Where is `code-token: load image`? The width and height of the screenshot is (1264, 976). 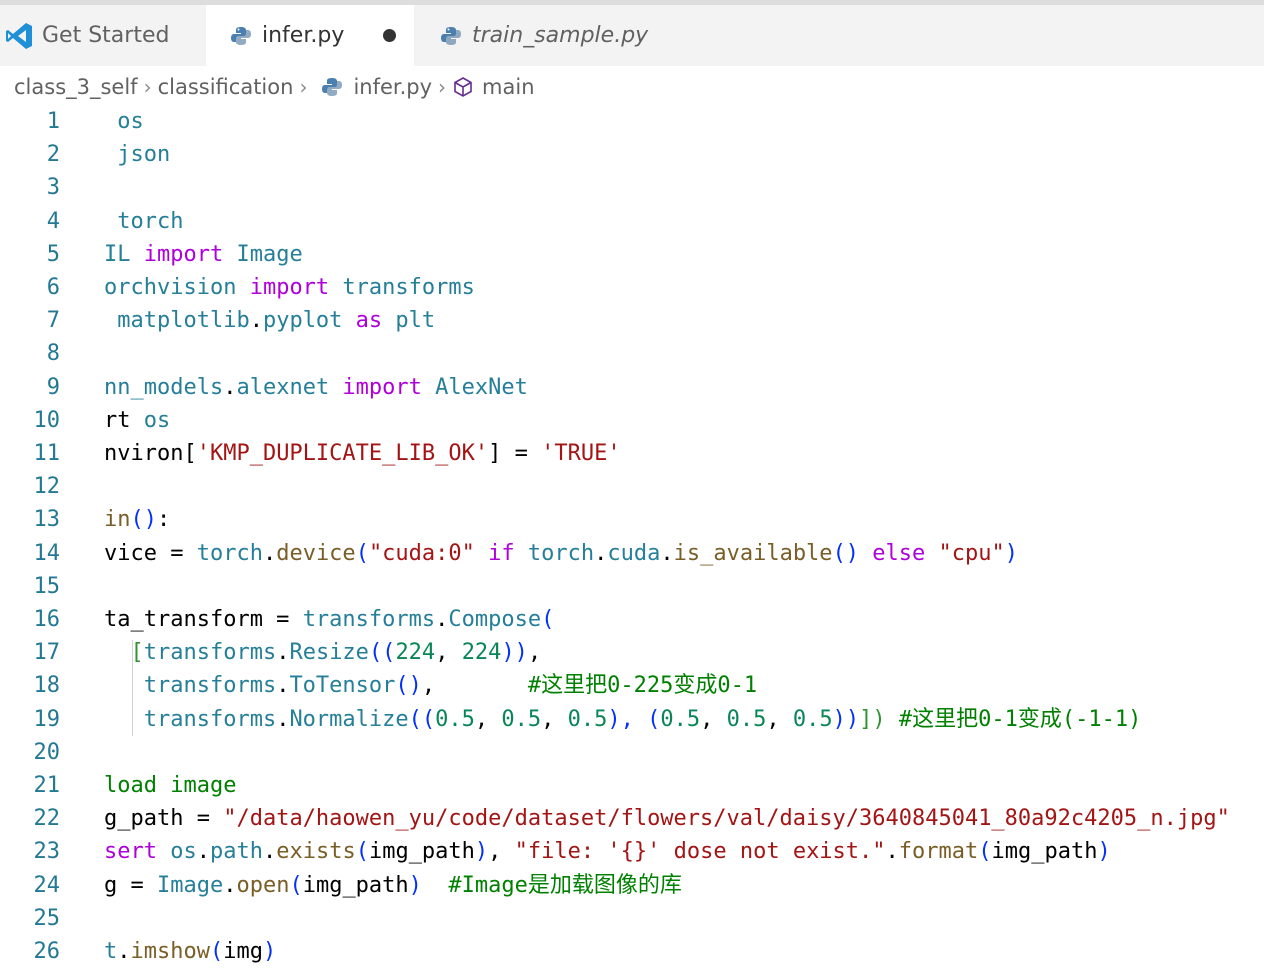 code-token: load image is located at coordinates (170, 785).